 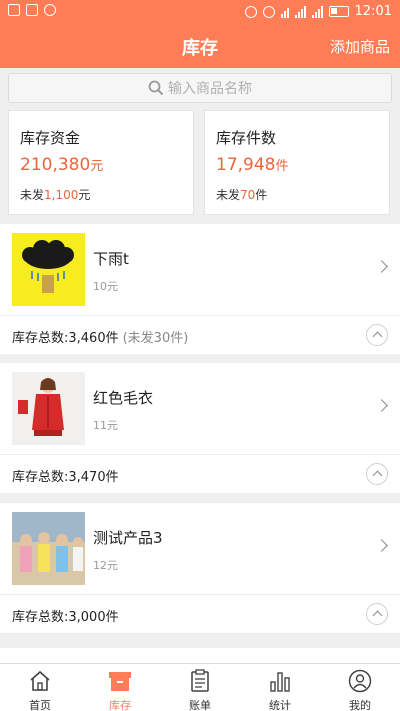 What do you see at coordinates (300, 11) in the screenshot?
I see `signal-icon` at bounding box center [300, 11].